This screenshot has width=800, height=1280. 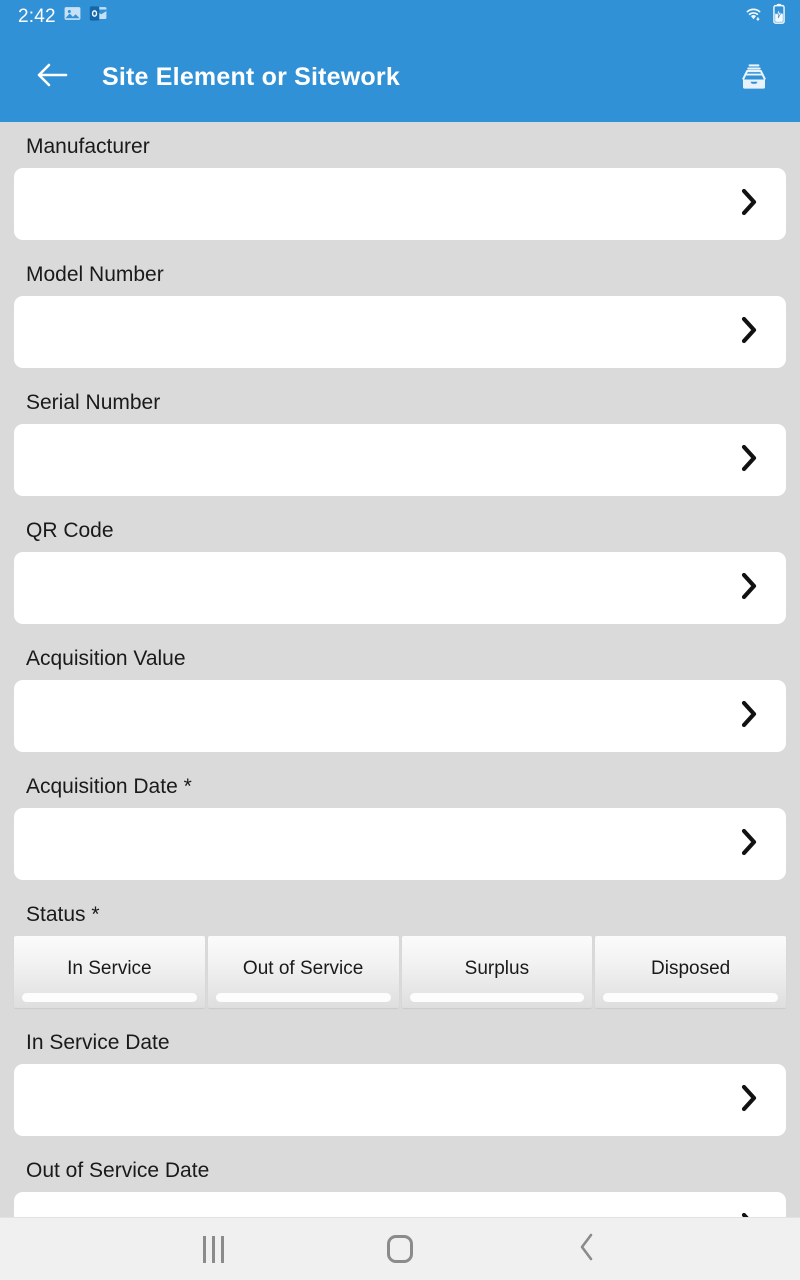 What do you see at coordinates (497, 969) in the screenshot?
I see `status-option-label: Surplus` at bounding box center [497, 969].